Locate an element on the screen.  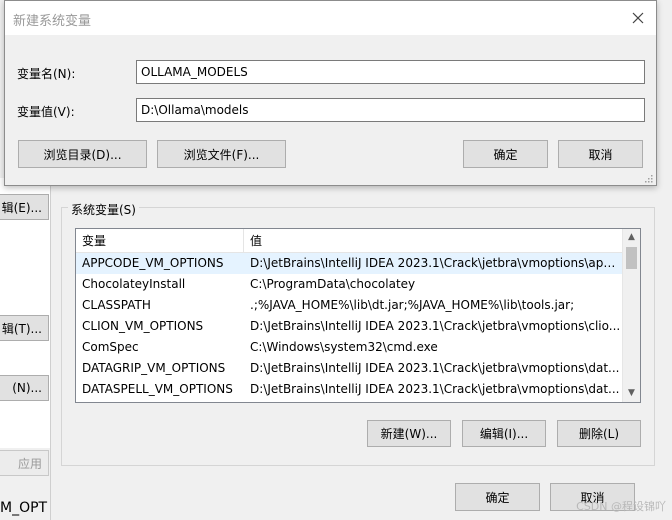
scroll-down-icon: ▼ is located at coordinates (631, 393).